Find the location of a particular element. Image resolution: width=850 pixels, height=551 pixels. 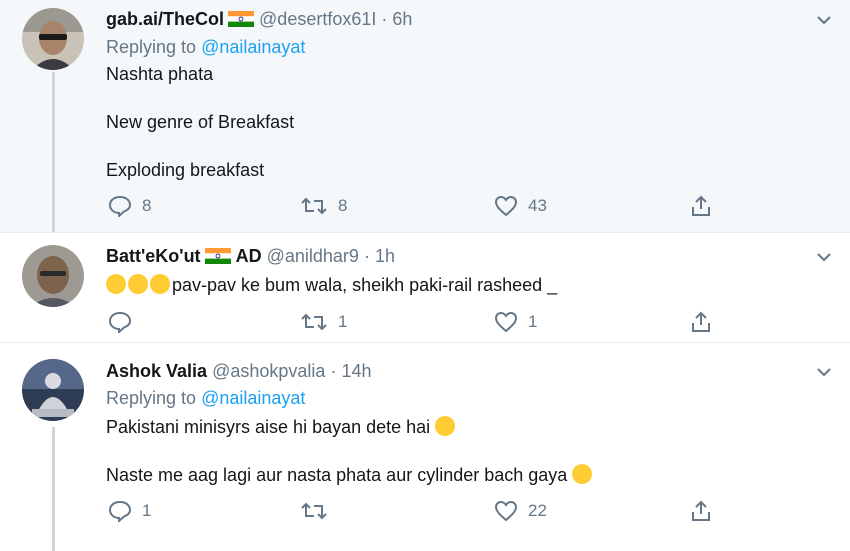

retweet-button is located at coordinates (319, 511).